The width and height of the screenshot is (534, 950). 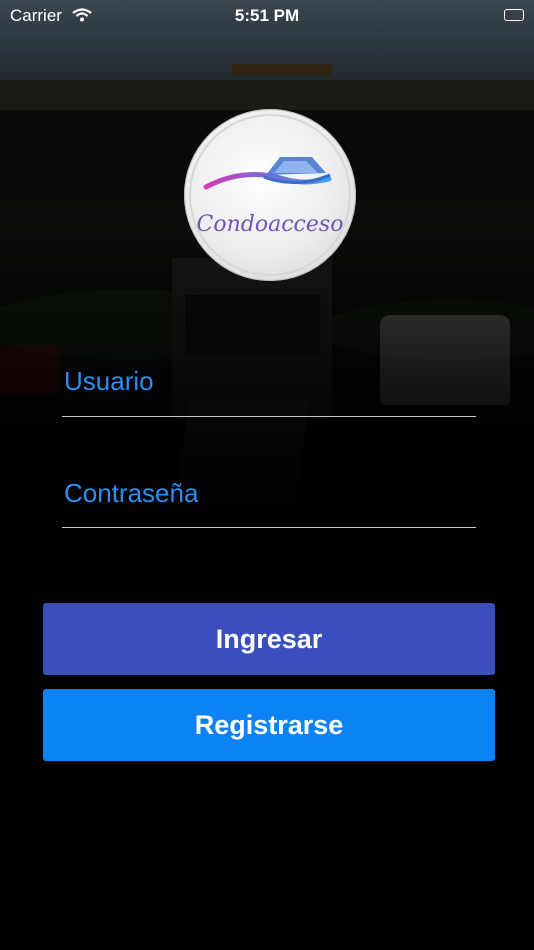 I want to click on logo-text: Condoacceso, so click(x=270, y=224).